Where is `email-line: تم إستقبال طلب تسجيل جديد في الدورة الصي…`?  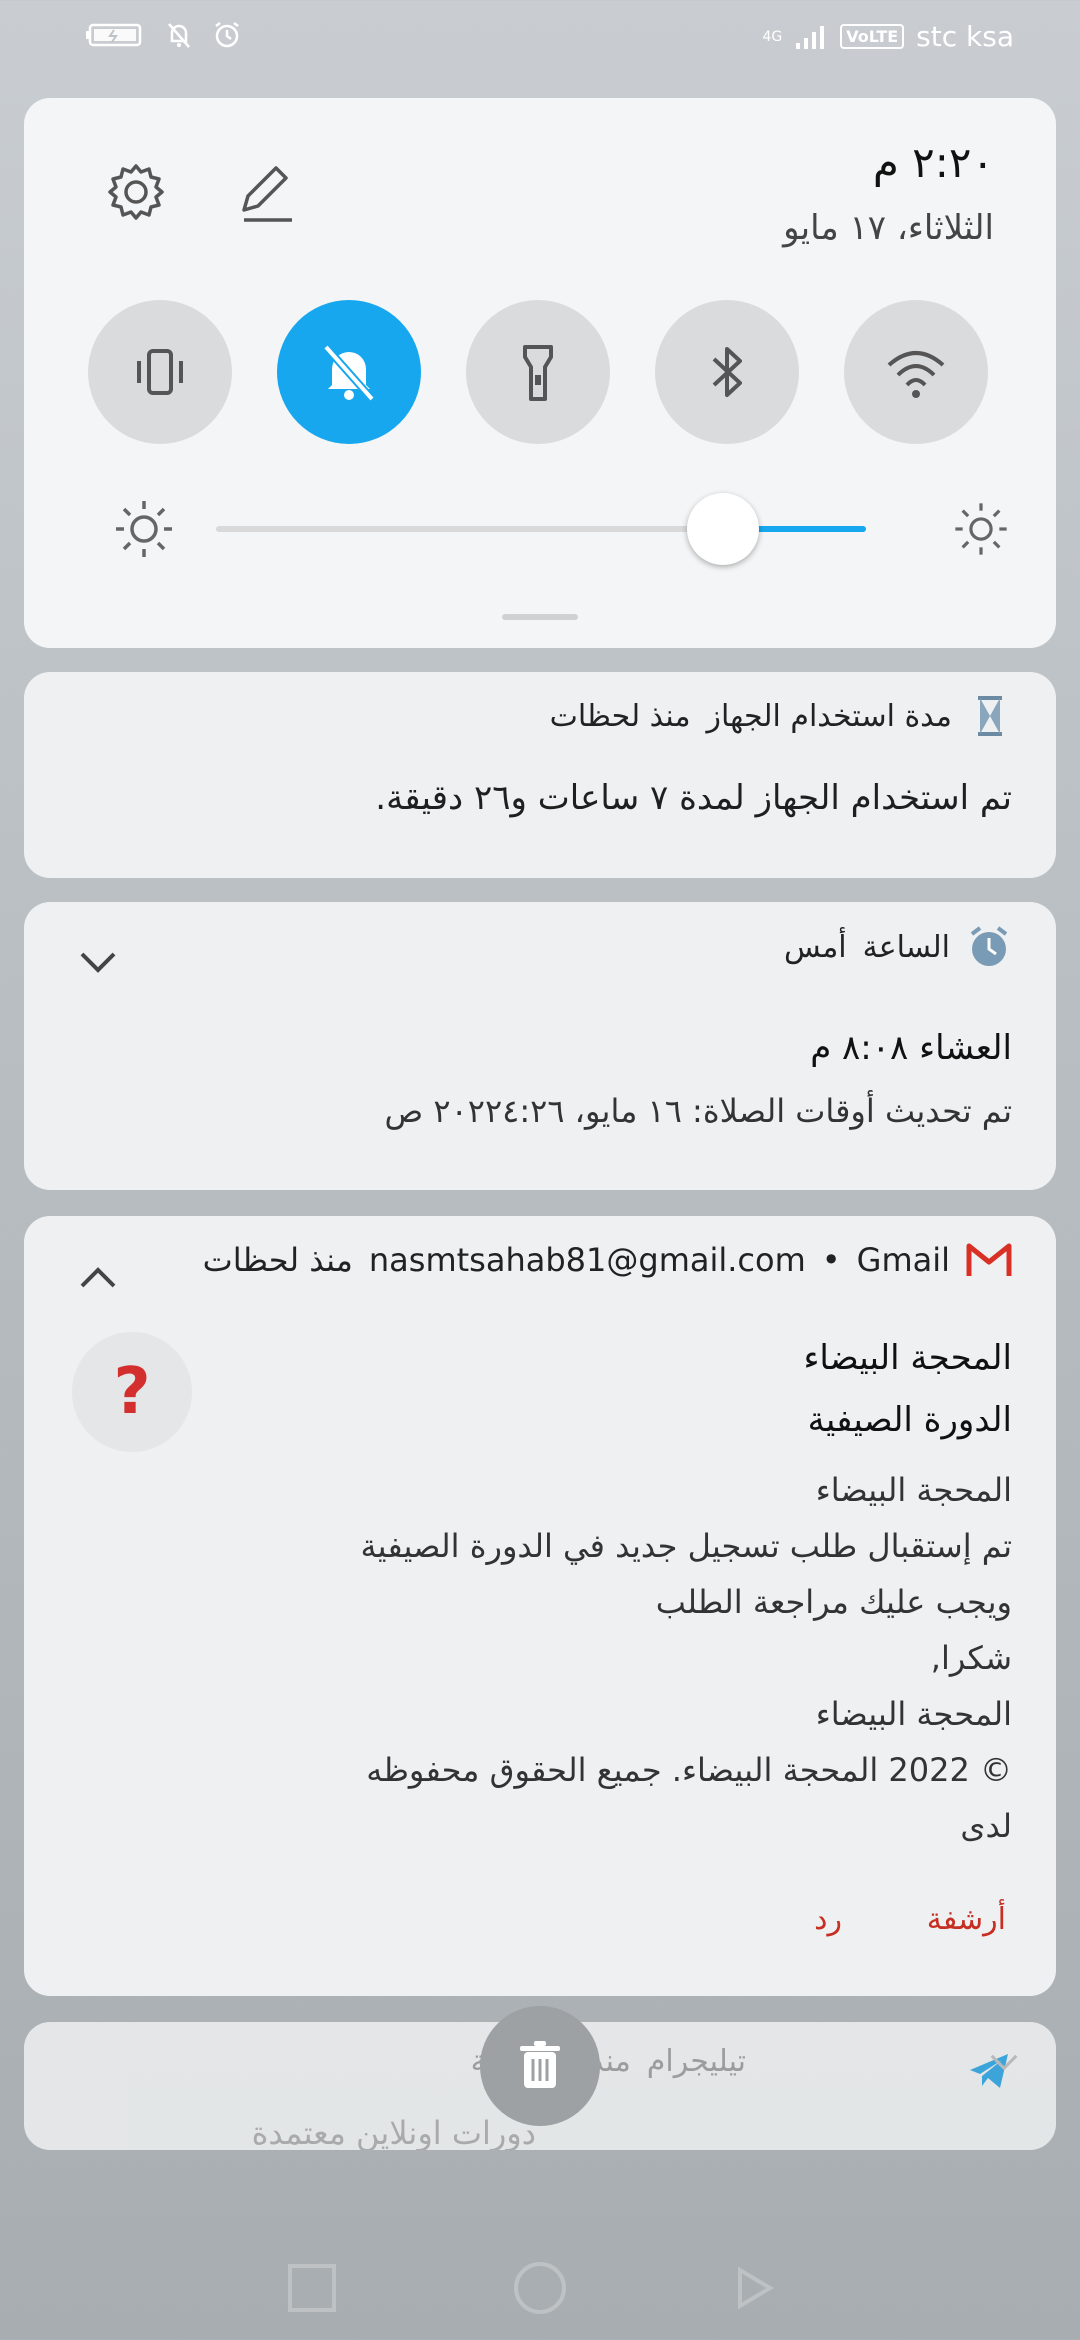
email-line: تم إستقبال طلب تسجيل جديد في الدورة الصي… is located at coordinates (686, 1546).